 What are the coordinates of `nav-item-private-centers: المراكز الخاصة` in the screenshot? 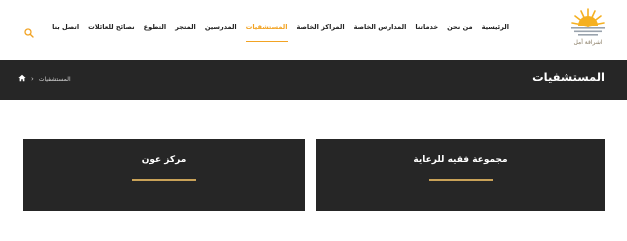 It's located at (321, 27).